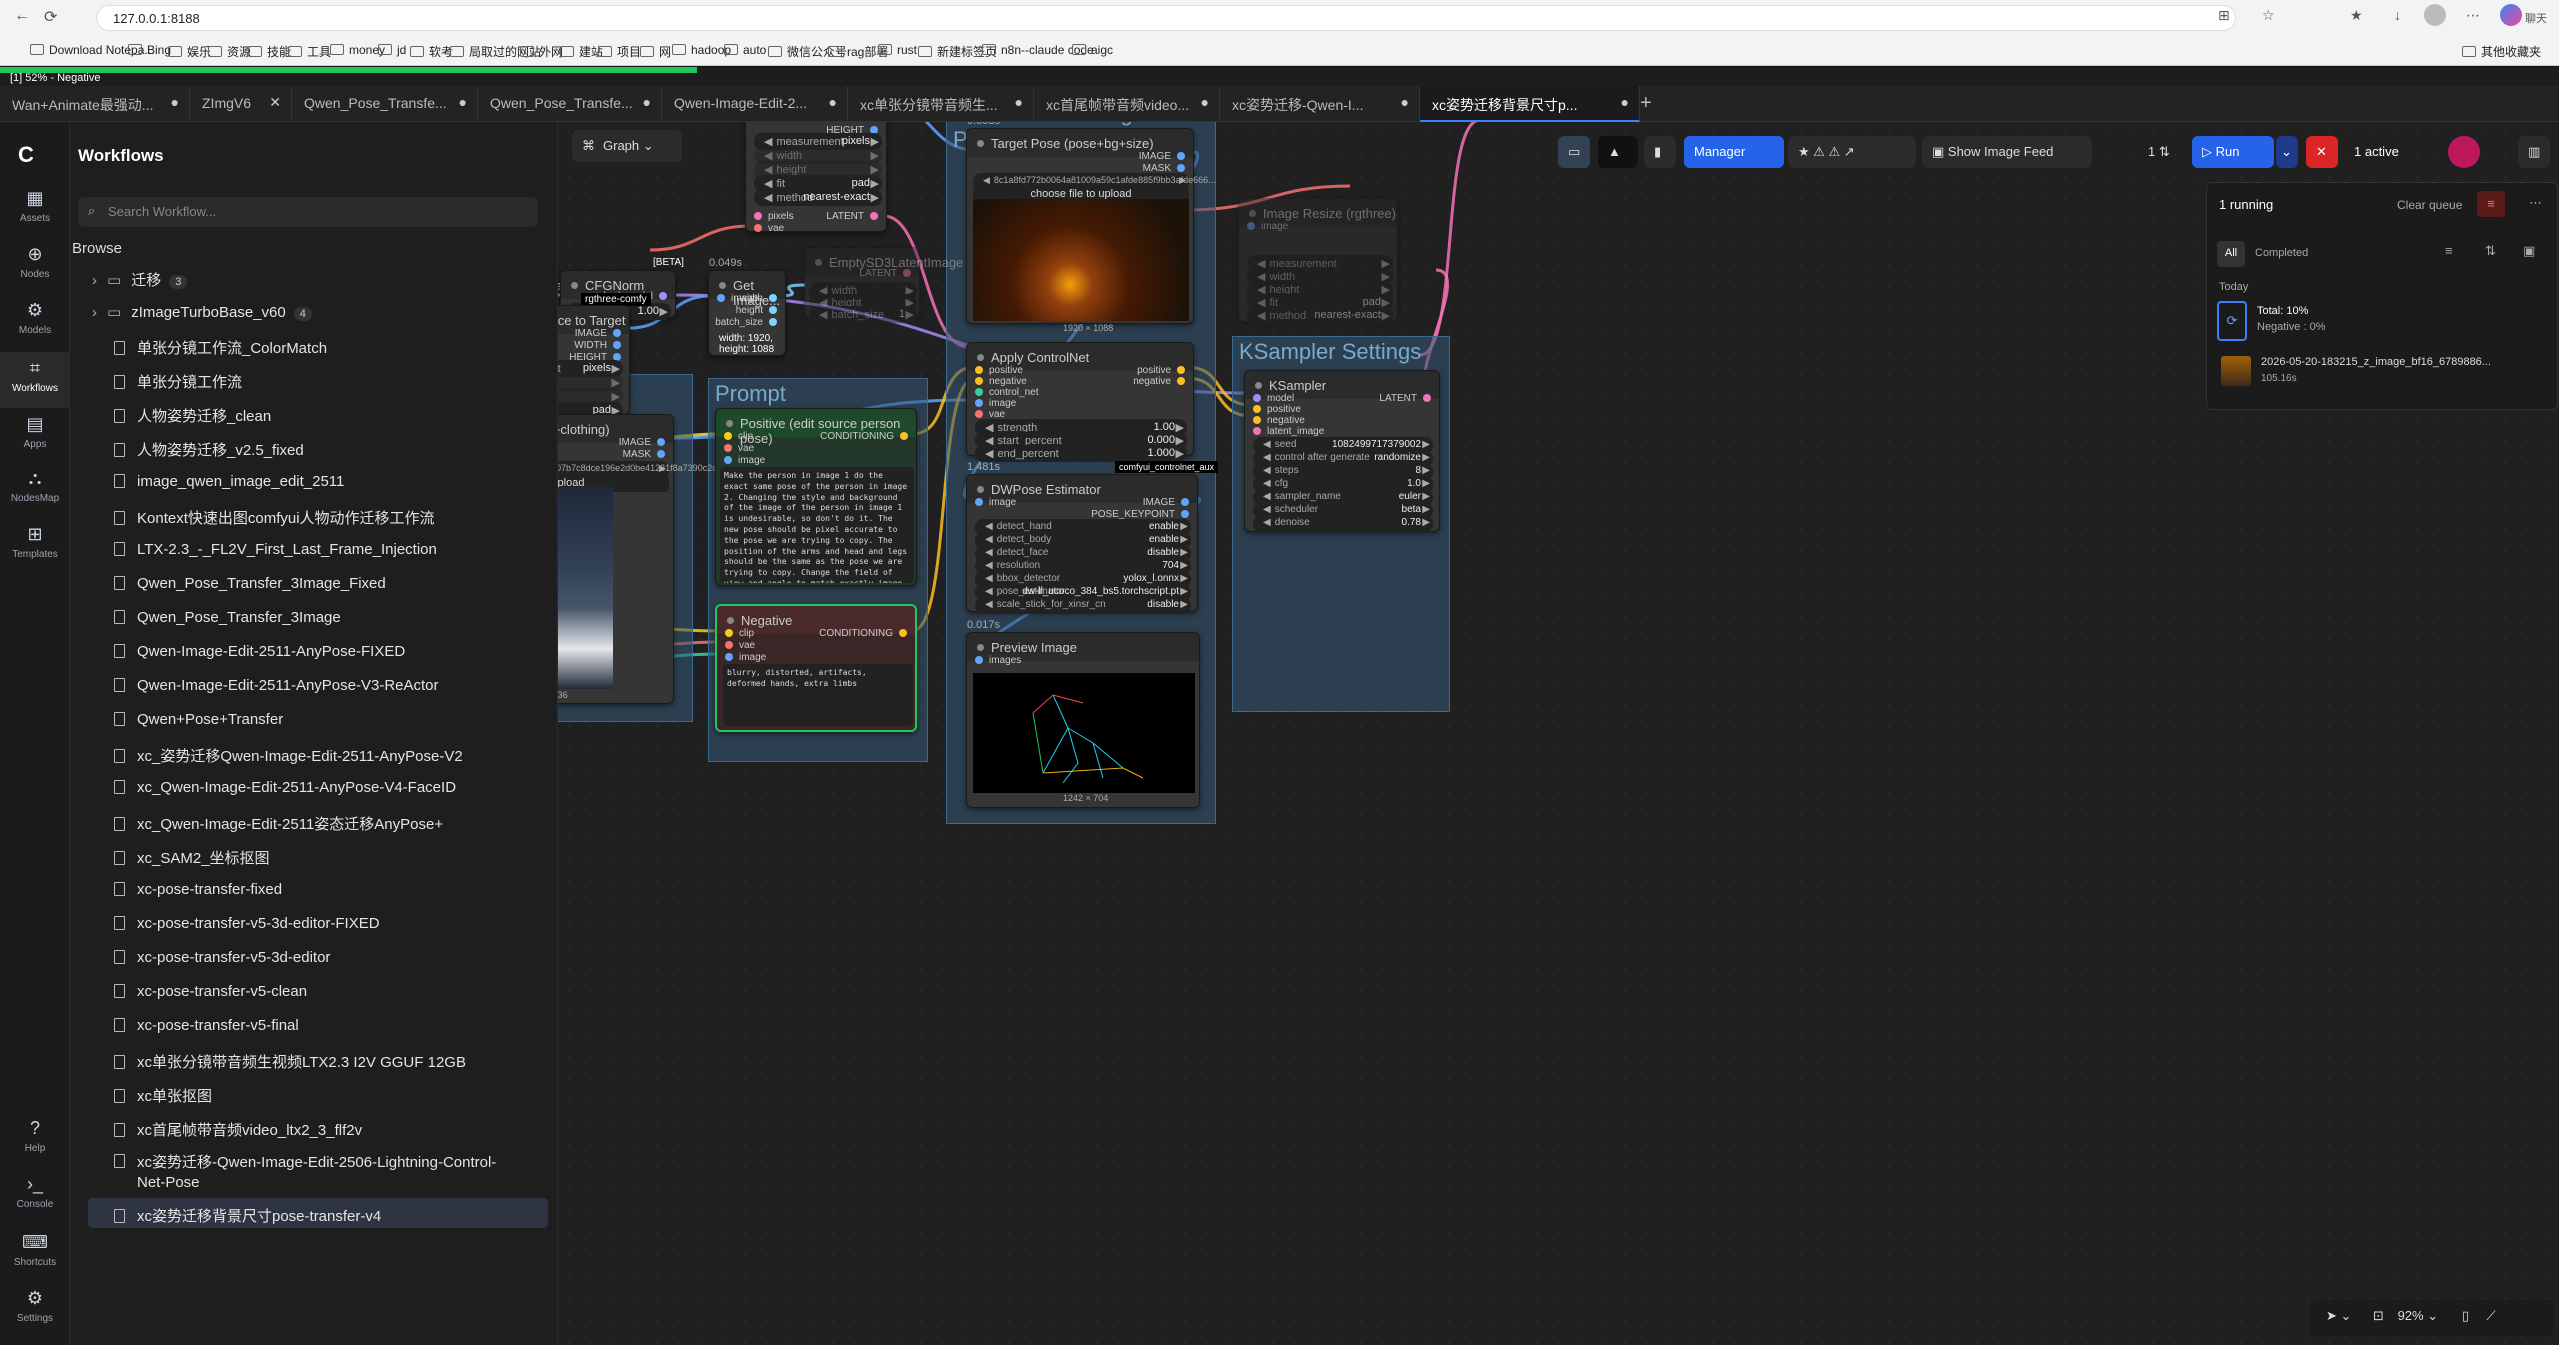  I want to click on bookmark-item: 外网, so click(541, 51).